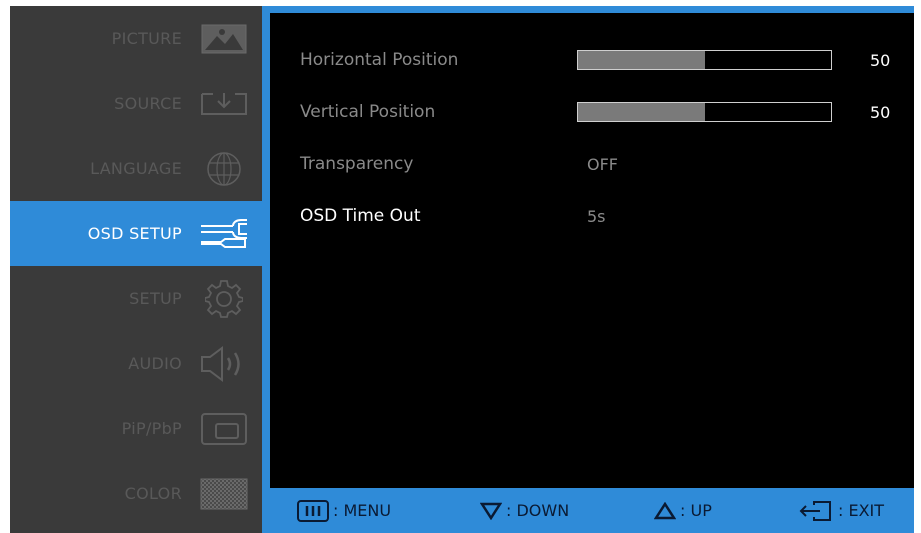 The image size is (921, 533). Describe the element at coordinates (538, 510) in the screenshot. I see `down-hint-label: : DOWN` at that location.